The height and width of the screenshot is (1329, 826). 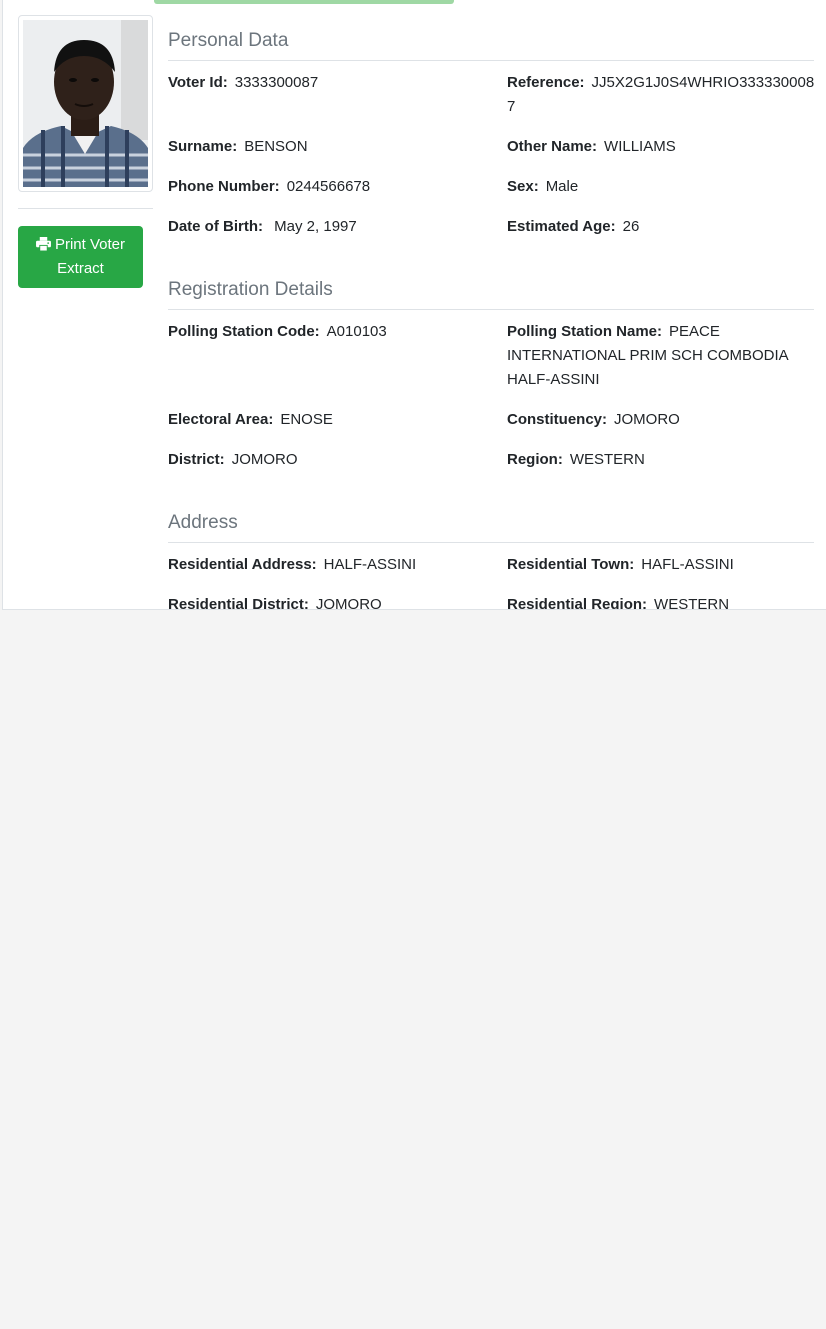 I want to click on field-res-address: Residential Address: HALF-ASSINI, so click(x=328, y=565).